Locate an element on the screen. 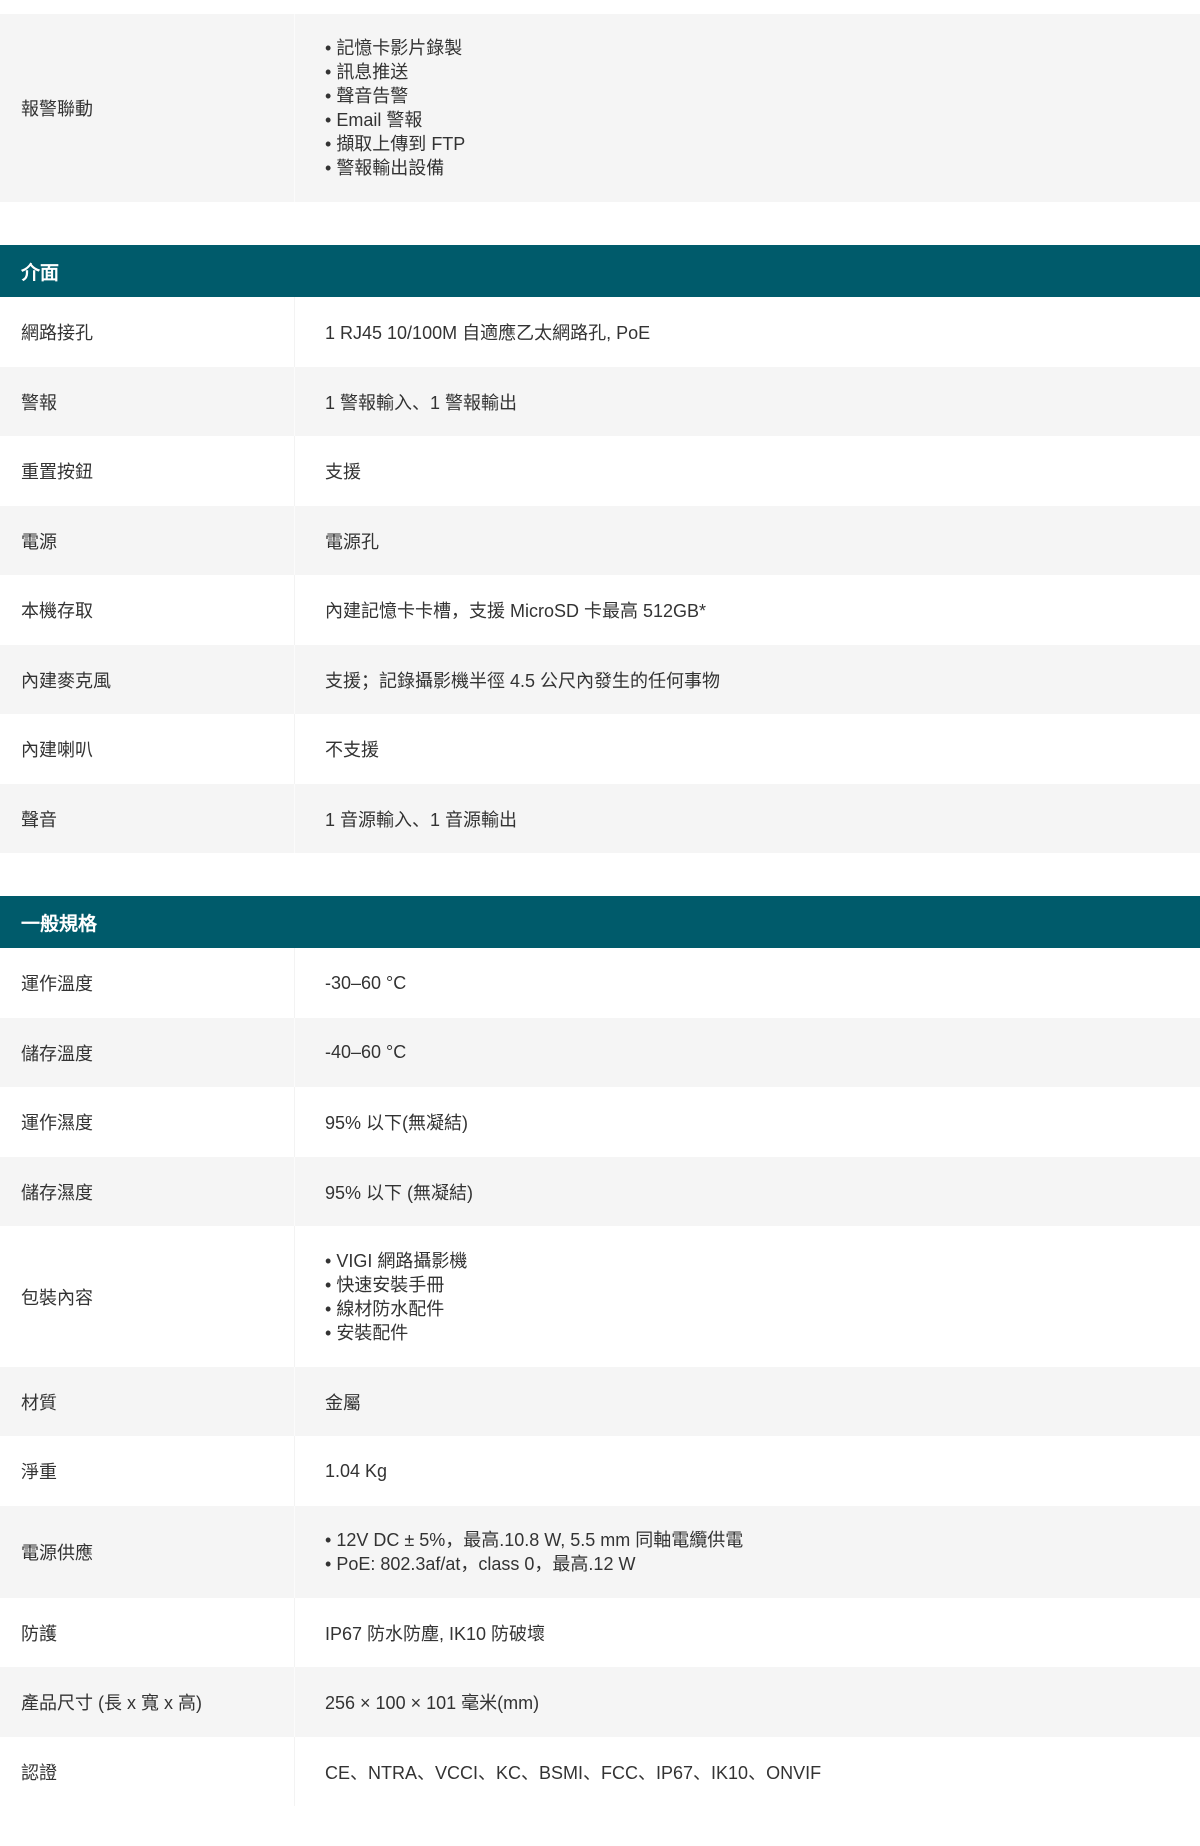 The height and width of the screenshot is (1846, 1200). list-item: • 擷取上傳到 FTP is located at coordinates (395, 144).